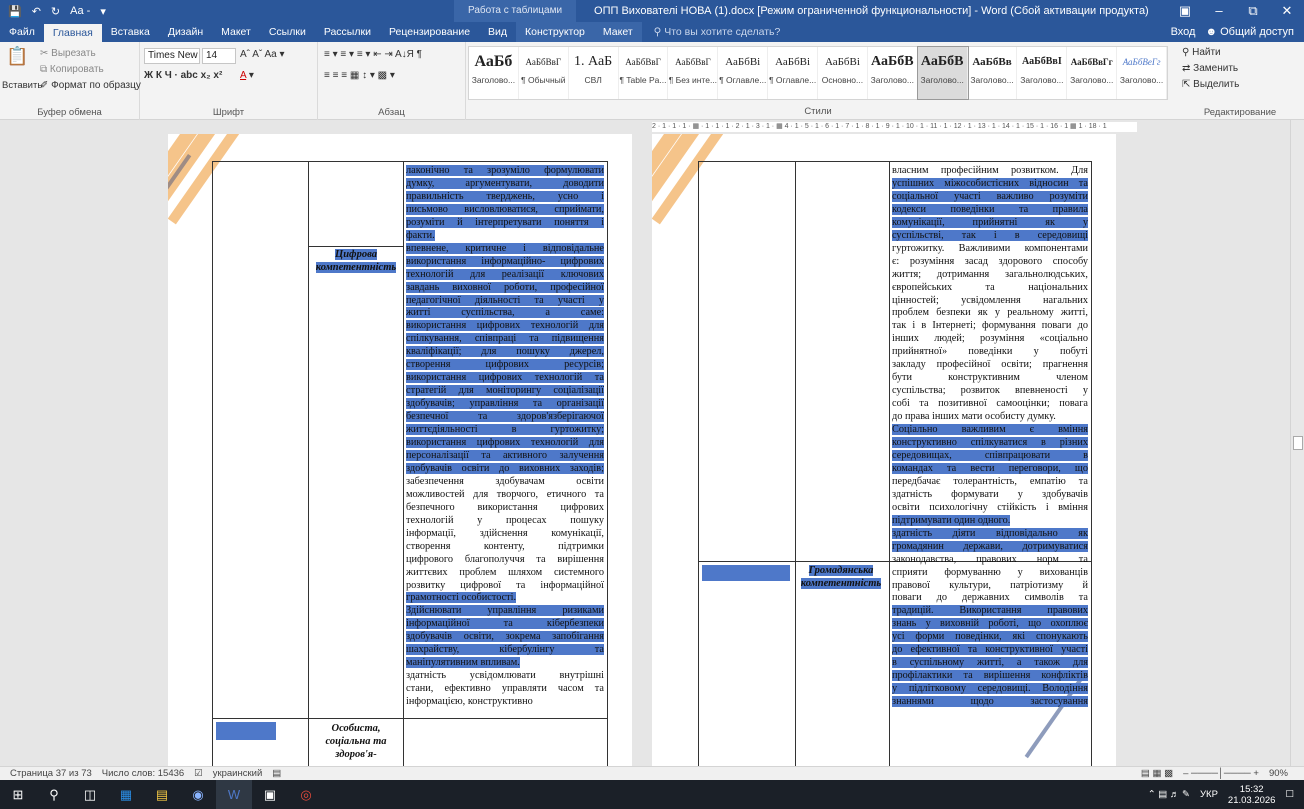 The height and width of the screenshot is (809, 1304). I want to click on sign-in-link: Вход, so click(1183, 32).